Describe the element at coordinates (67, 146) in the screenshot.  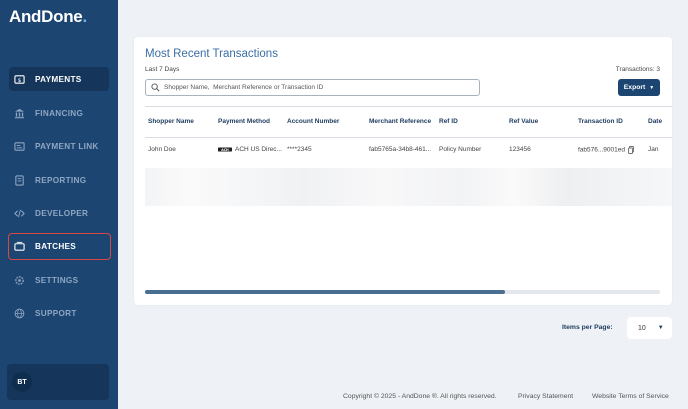
I see `sidebar-item-label: PAYMENT LINK` at that location.